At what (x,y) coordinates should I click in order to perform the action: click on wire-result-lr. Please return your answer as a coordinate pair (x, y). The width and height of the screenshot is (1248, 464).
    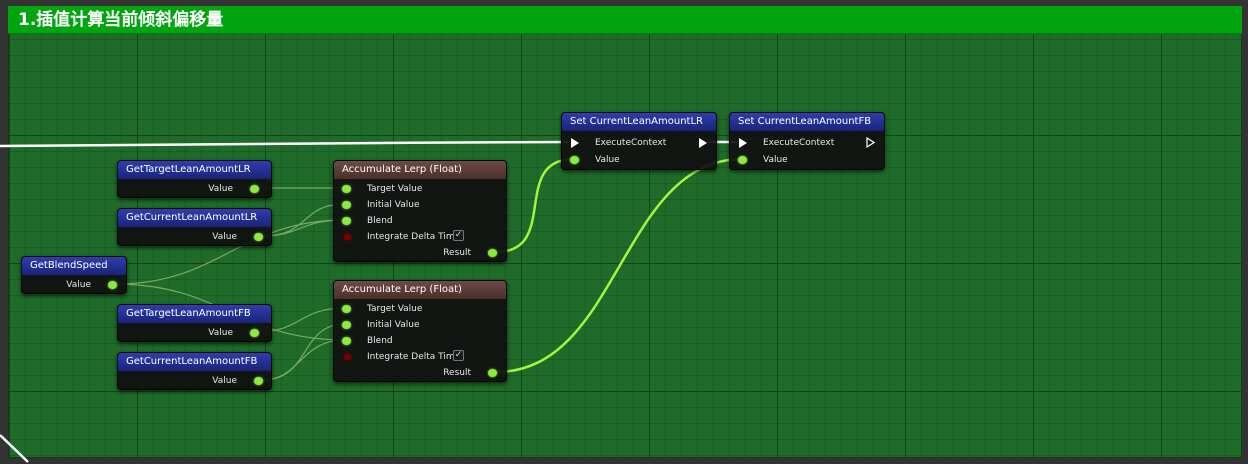
    Looking at the image, I should click on (535, 205).